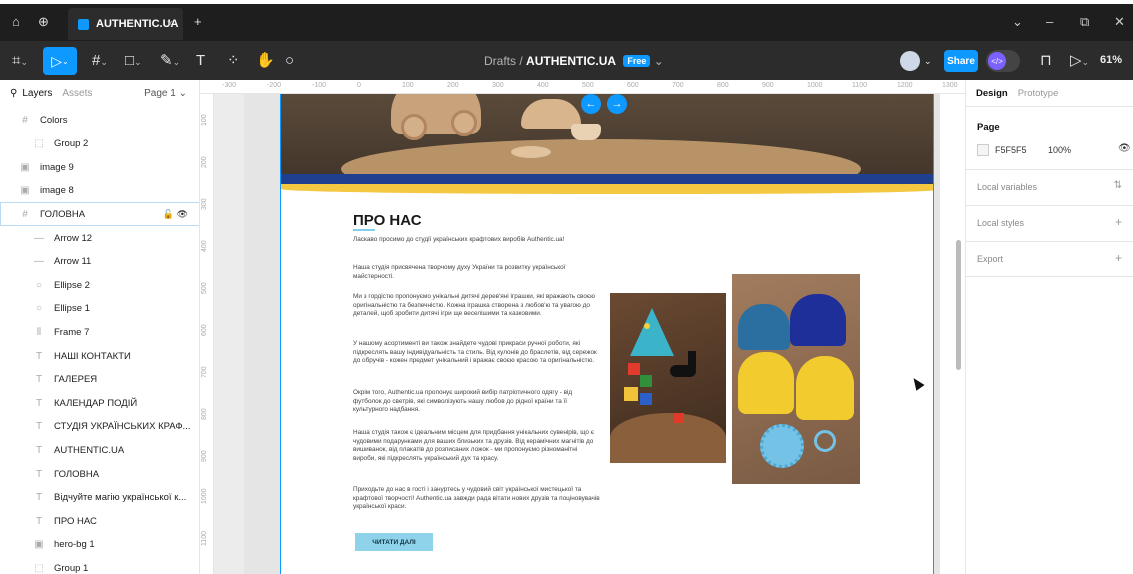 The width and height of the screenshot is (1133, 574). Describe the element at coordinates (910, 61) in the screenshot. I see `avatar` at that location.